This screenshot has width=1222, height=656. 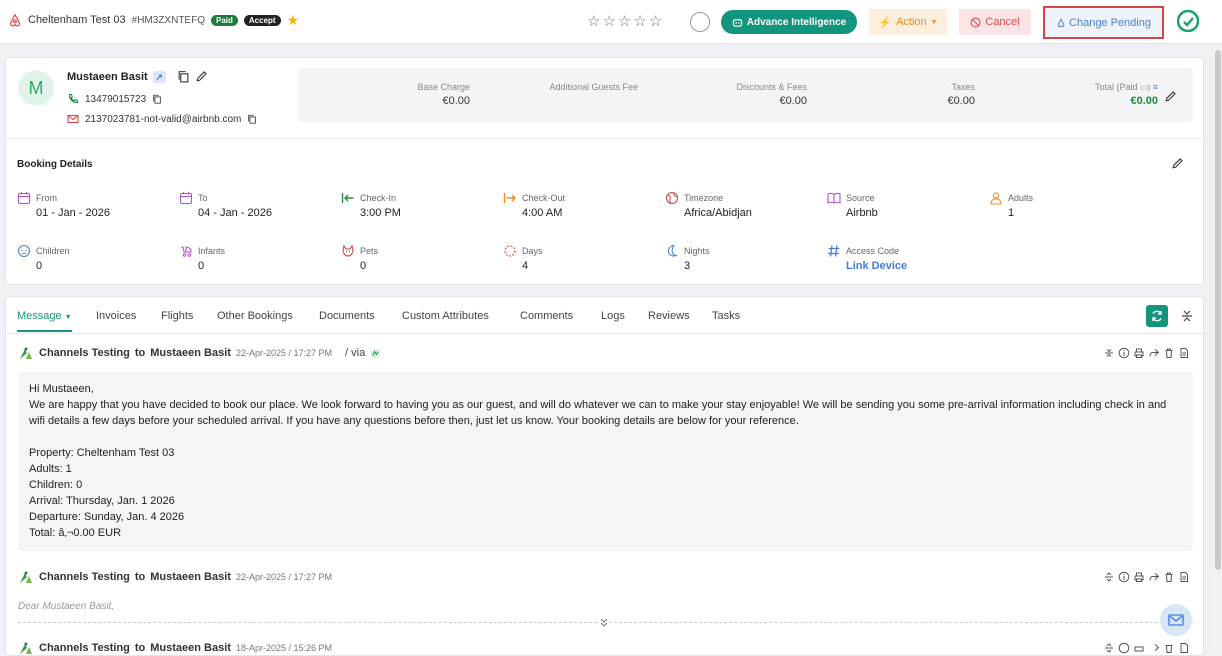 What do you see at coordinates (726, 316) in the screenshot?
I see `tab-tasks: Tasks` at bounding box center [726, 316].